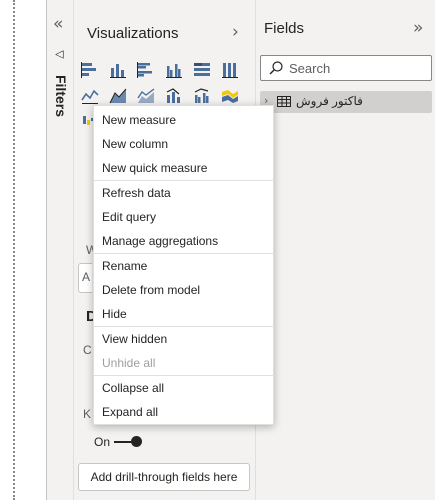 This screenshot has height=500, width=435. Describe the element at coordinates (118, 96) in the screenshot. I see `area-chart-icon` at that location.